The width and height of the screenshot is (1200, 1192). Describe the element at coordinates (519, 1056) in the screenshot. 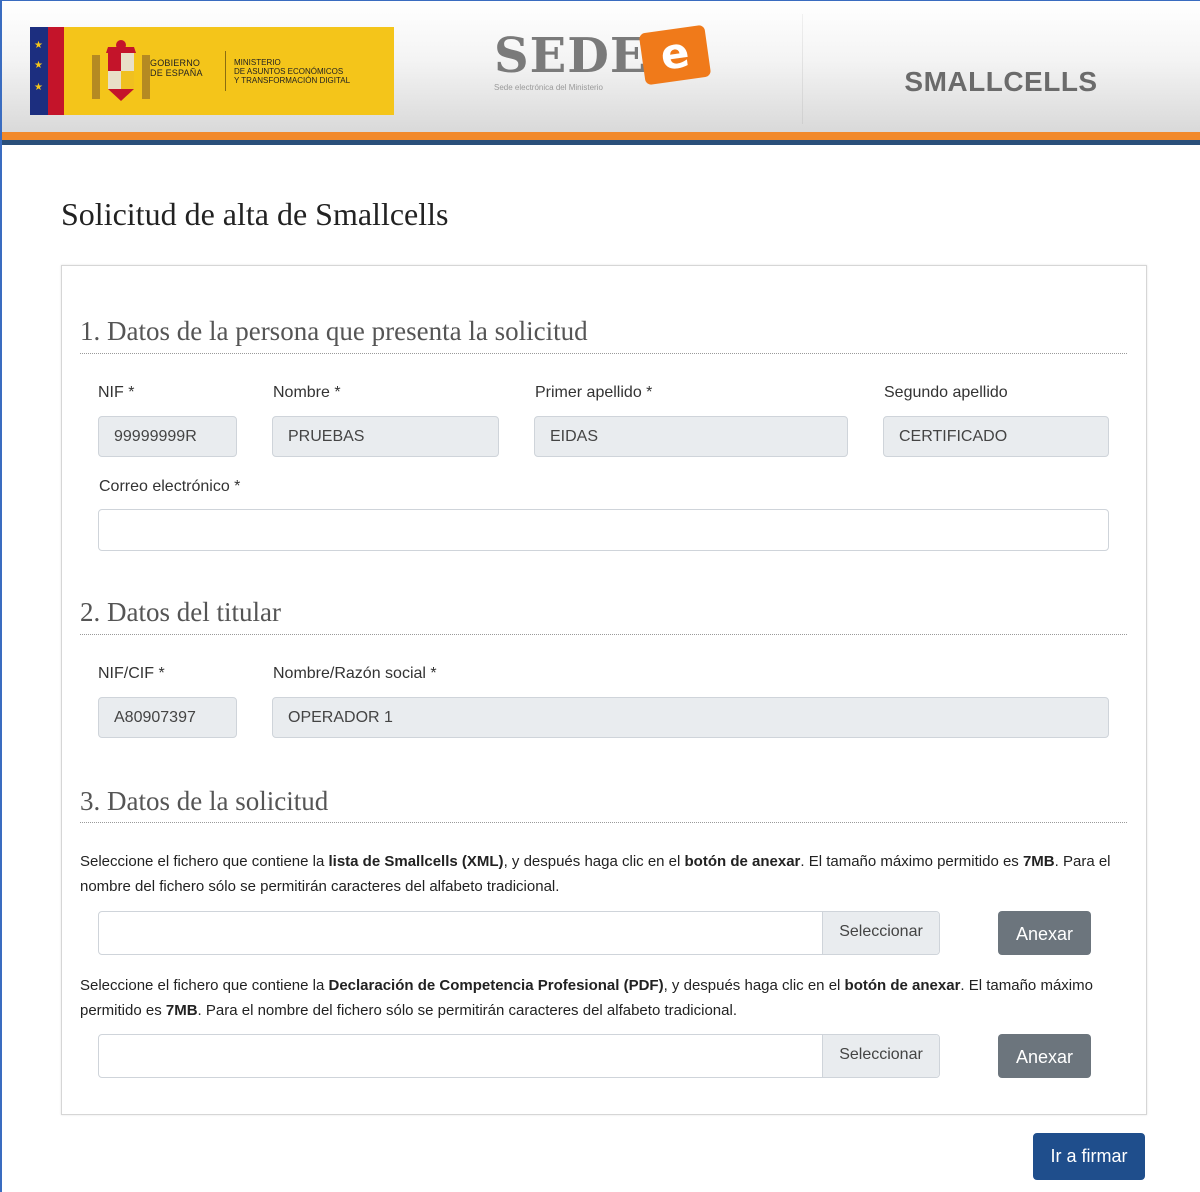

I see `pdf-file-input: Seleccionar` at that location.